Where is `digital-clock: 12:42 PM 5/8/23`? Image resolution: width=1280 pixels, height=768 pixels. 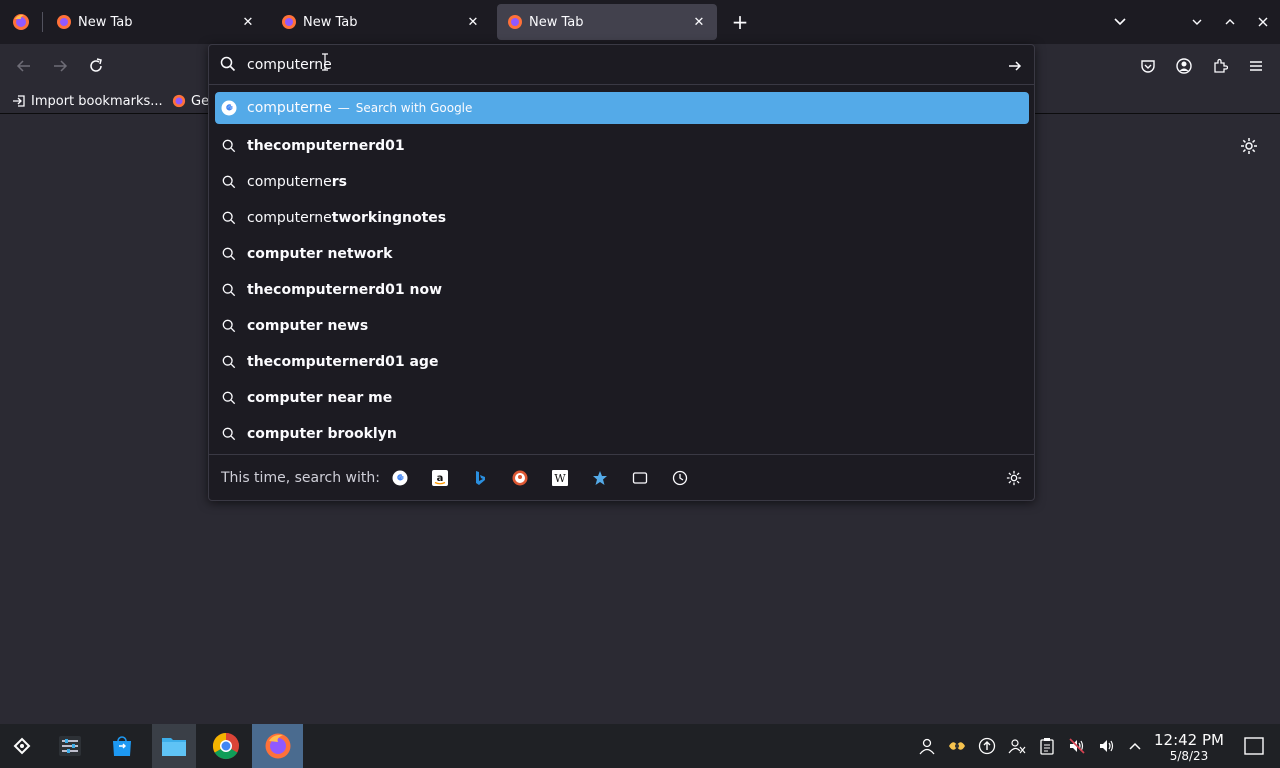
digital-clock: 12:42 PM 5/8/23 is located at coordinates (1189, 748).